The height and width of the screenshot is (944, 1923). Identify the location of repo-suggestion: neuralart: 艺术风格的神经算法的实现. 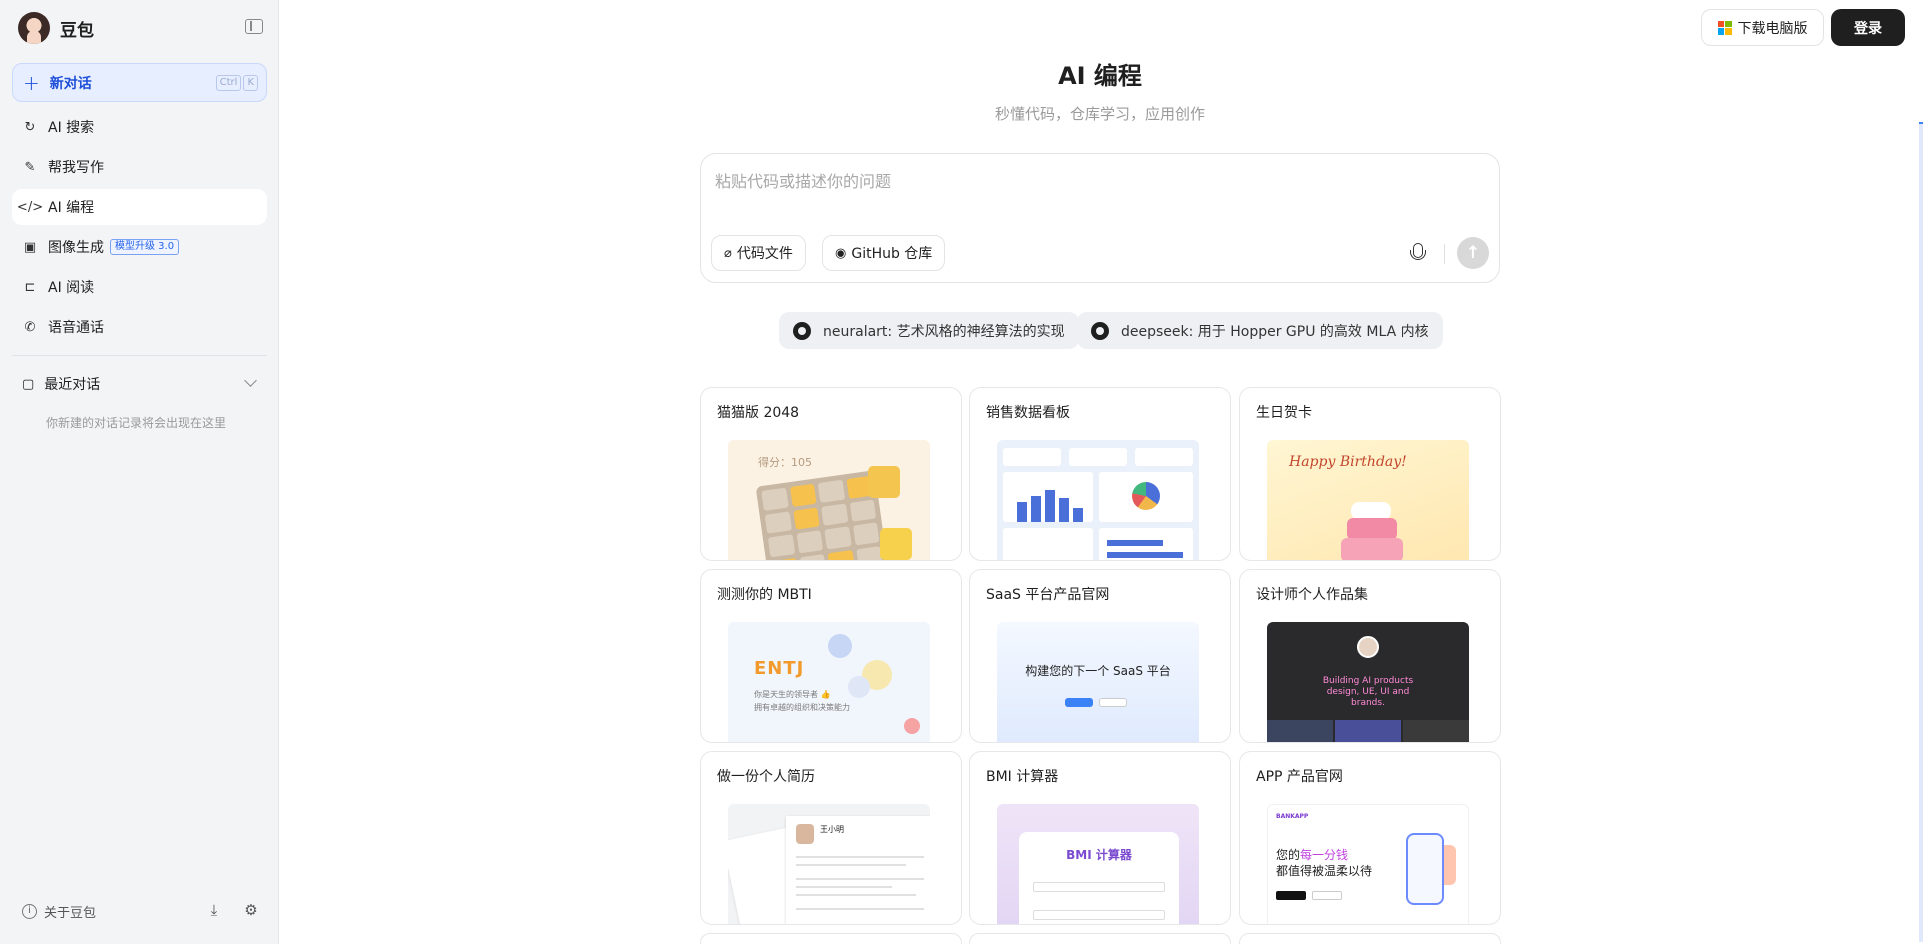
(929, 330).